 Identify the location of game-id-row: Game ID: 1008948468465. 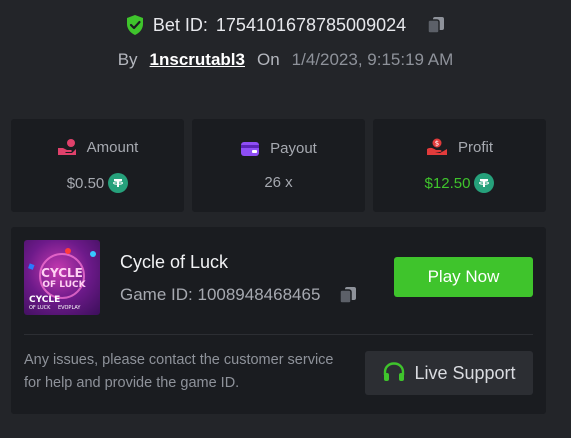
(239, 295).